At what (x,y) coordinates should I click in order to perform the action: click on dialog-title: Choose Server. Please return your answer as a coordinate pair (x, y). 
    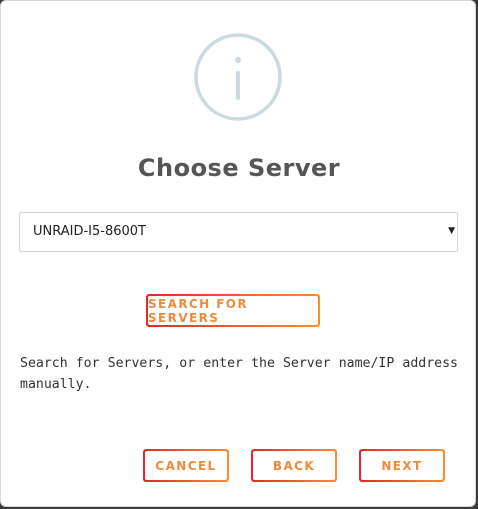
    Looking at the image, I should click on (239, 168).